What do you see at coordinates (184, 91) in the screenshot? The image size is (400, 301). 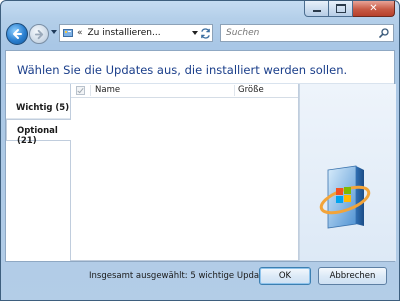 I see `list-header: Name Größe` at bounding box center [184, 91].